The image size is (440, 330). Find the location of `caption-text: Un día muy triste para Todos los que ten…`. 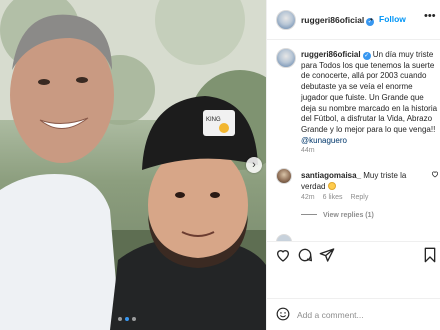

caption-text: Un día muy triste para Todos los que ten… is located at coordinates (369, 92).